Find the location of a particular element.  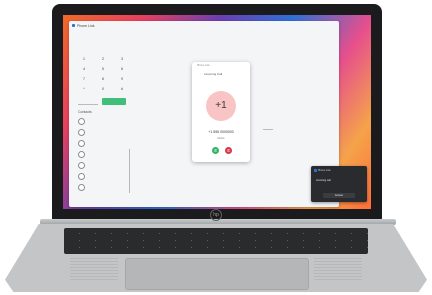

decline-call-button: ✆ is located at coordinates (228, 150).